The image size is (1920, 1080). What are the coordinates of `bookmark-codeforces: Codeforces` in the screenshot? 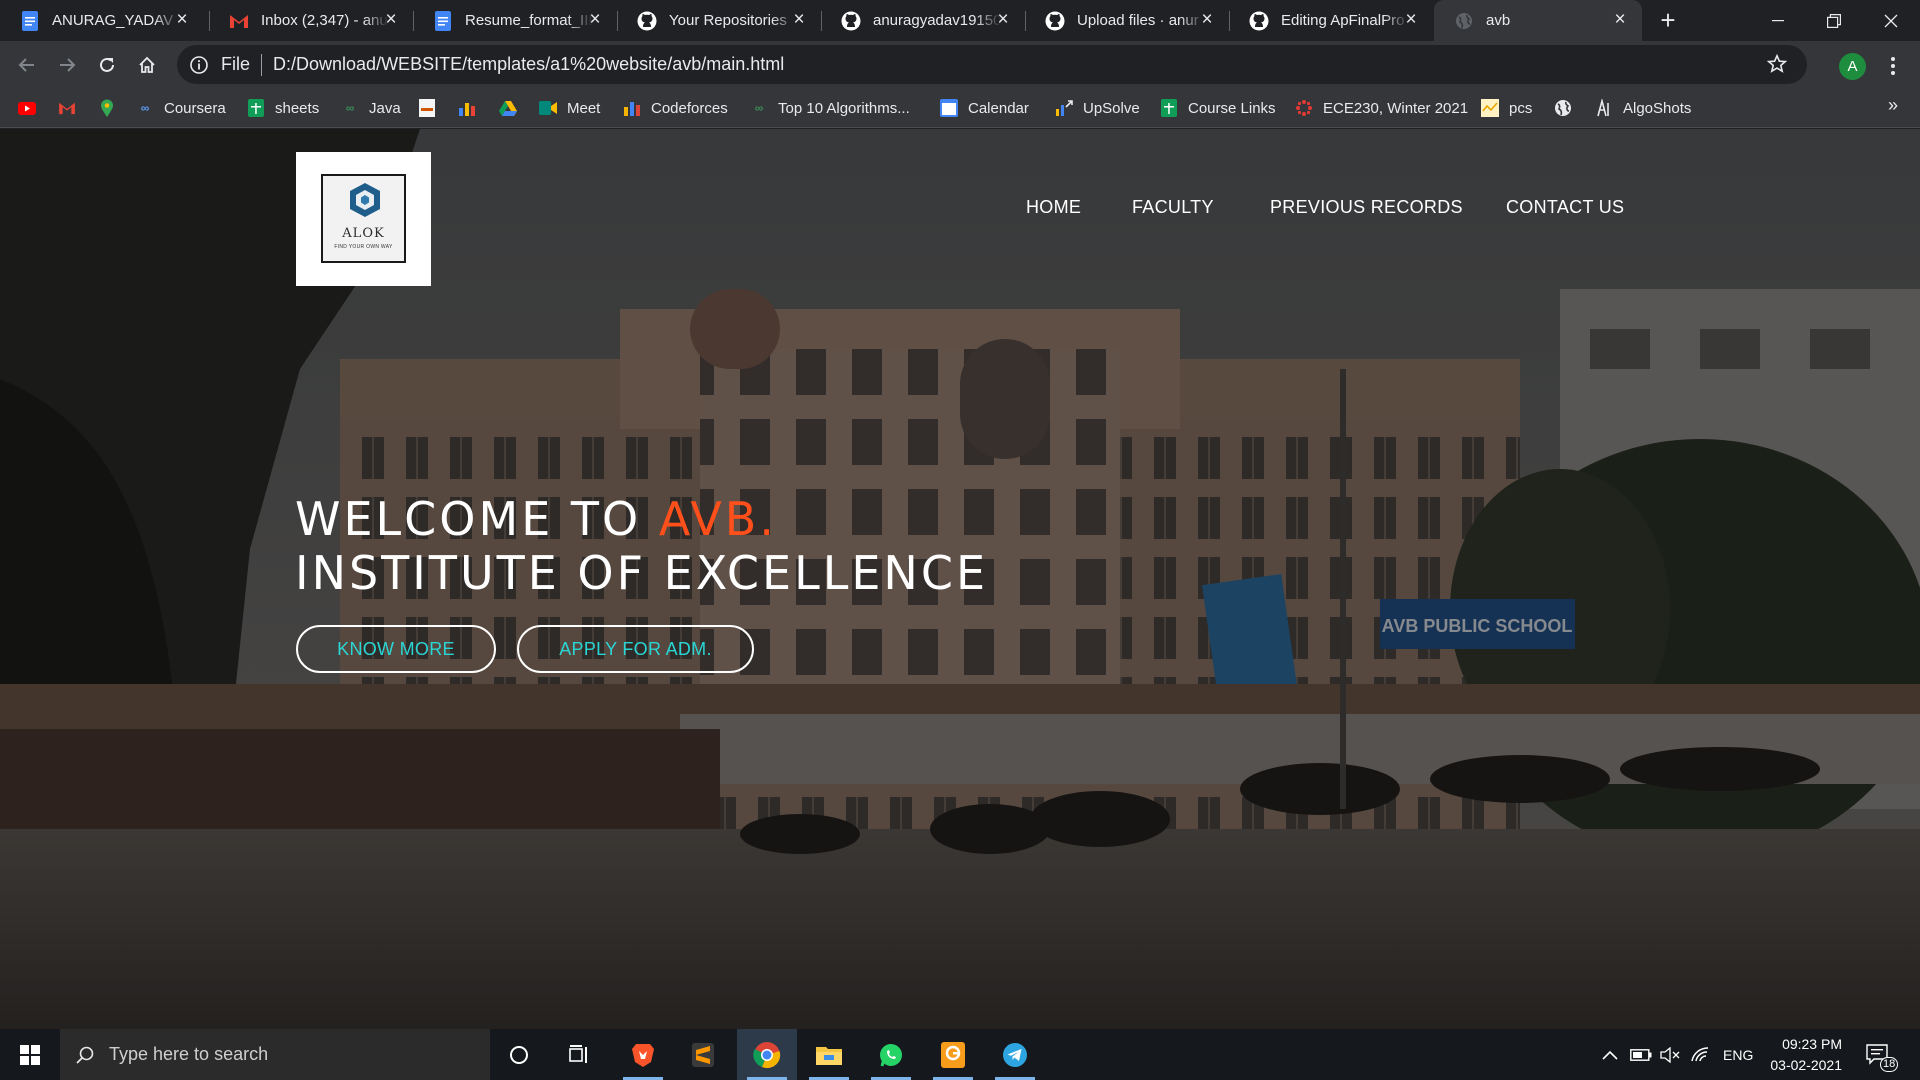 It's located at (675, 108).